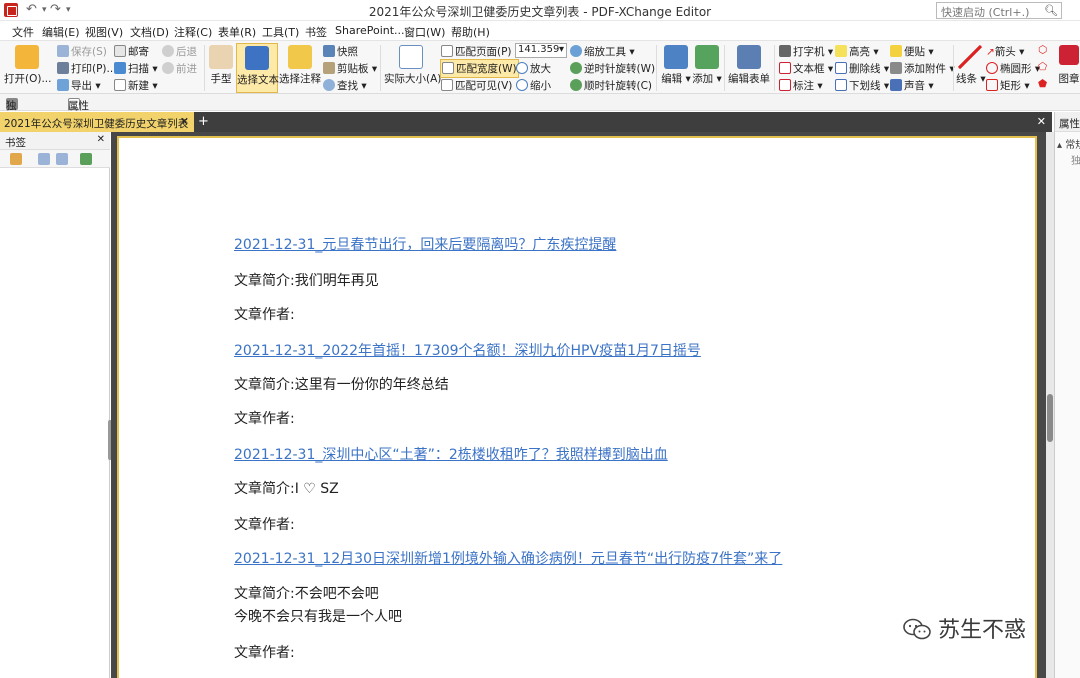 This screenshot has width=1080, height=678. Describe the element at coordinates (533, 68) in the screenshot. I see `zoom-in-button: 放大` at that location.